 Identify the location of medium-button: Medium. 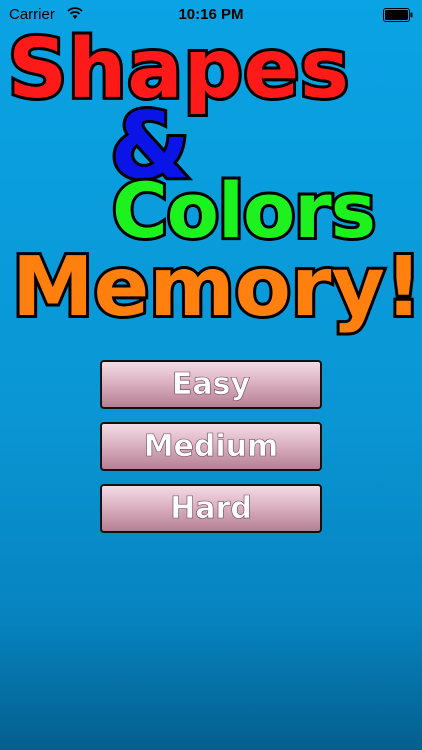
(211, 446).